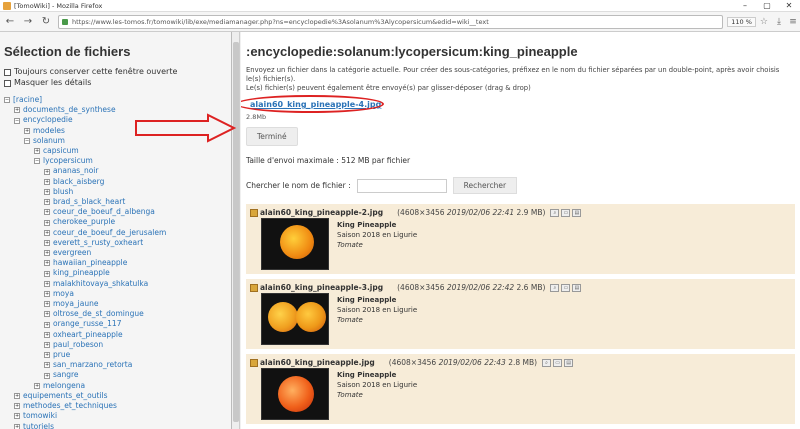 This screenshot has height=429, width=800. What do you see at coordinates (88, 335) in the screenshot?
I see `tree-node-label: oxheart_pineapple` at bounding box center [88, 335].